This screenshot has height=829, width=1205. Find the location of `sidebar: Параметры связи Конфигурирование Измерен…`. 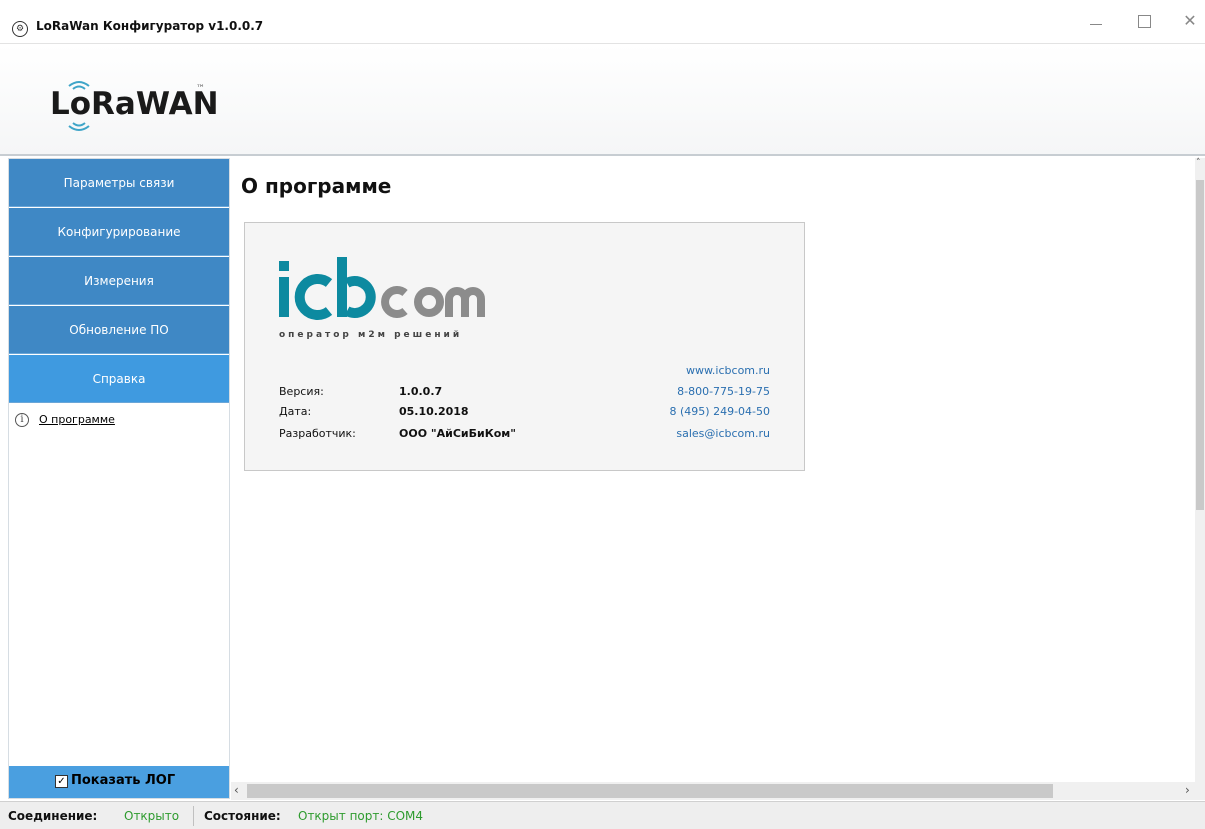

sidebar: Параметры связи Конфигурирование Измерен… is located at coordinates (119, 478).